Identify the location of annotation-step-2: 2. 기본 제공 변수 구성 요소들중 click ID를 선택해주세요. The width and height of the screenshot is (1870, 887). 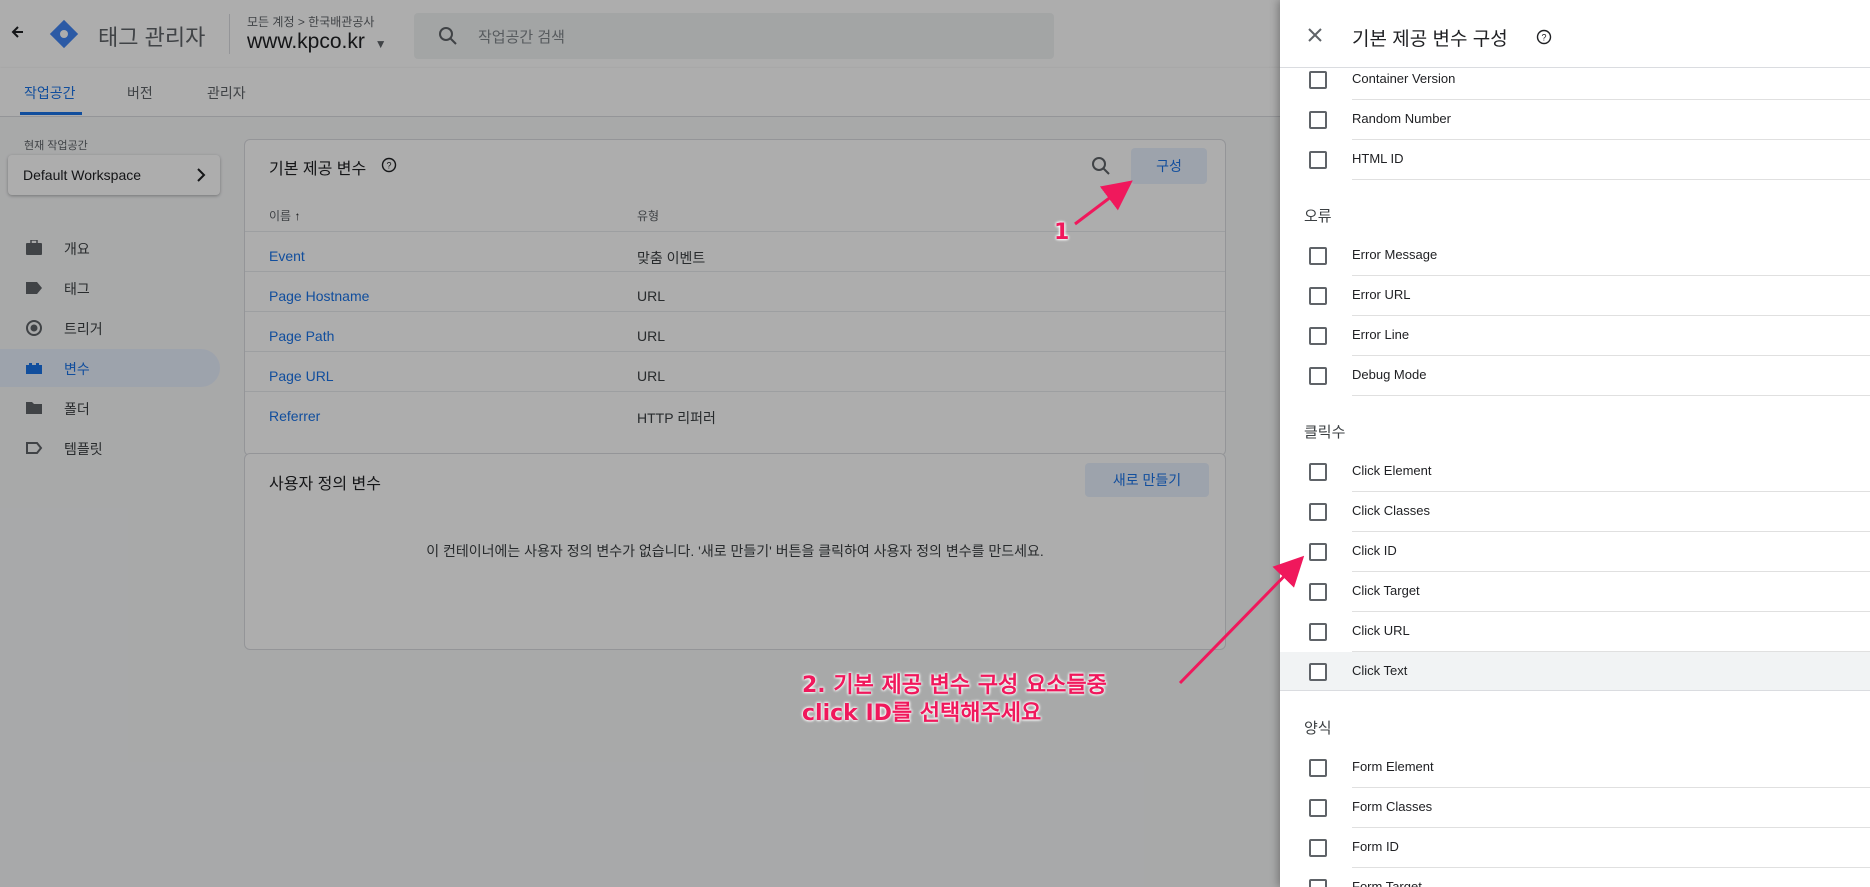
(954, 700).